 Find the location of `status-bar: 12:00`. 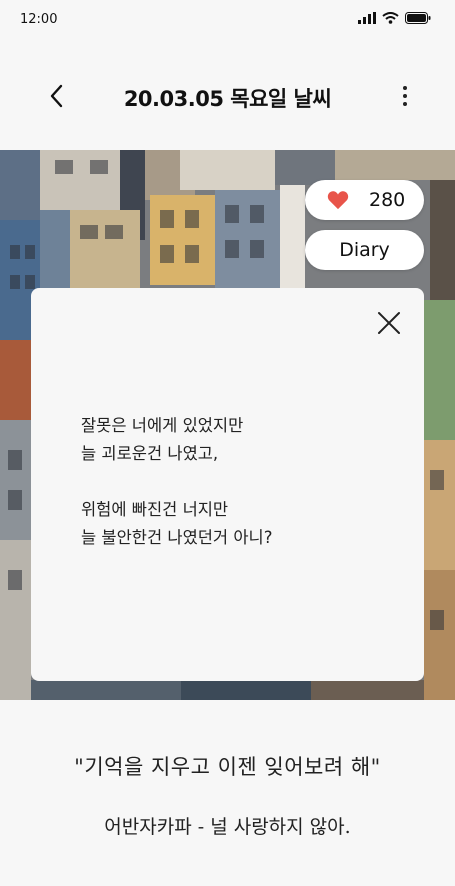

status-bar: 12:00 is located at coordinates (227, 20).